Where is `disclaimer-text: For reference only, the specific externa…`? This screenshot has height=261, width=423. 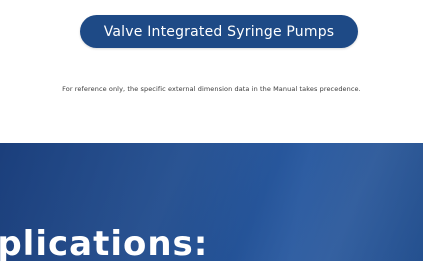
disclaimer-text: For reference only, the specific externa… is located at coordinates (211, 89).